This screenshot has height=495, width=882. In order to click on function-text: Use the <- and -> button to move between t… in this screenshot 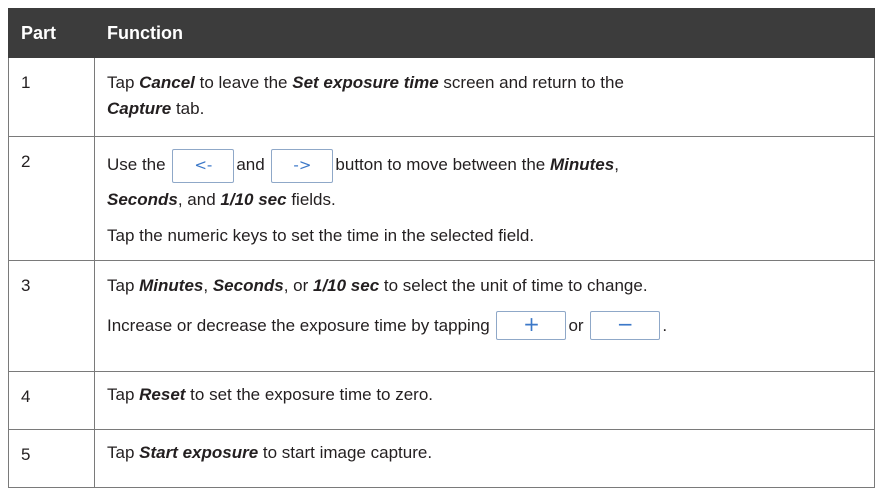, I will do `click(484, 166)`.